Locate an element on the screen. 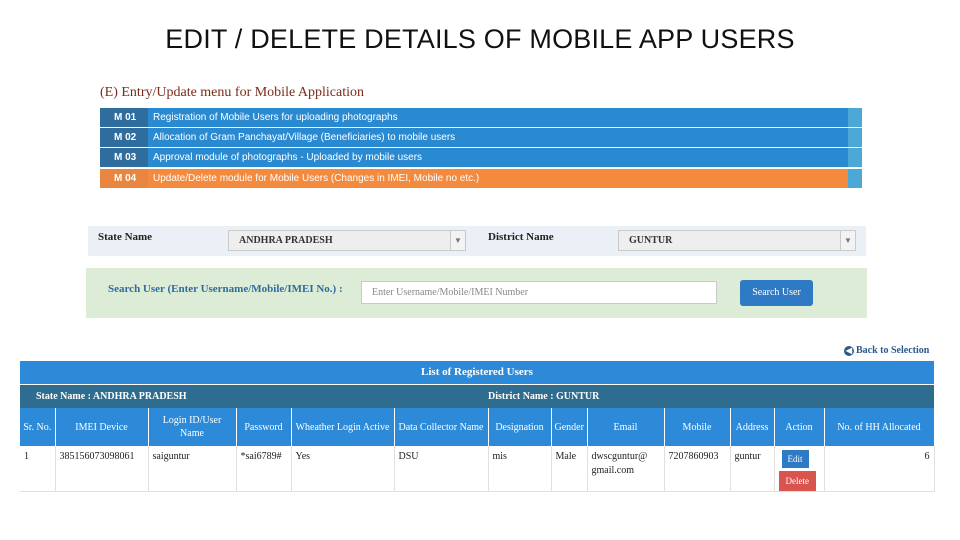  delete-button: Delete is located at coordinates (797, 481).